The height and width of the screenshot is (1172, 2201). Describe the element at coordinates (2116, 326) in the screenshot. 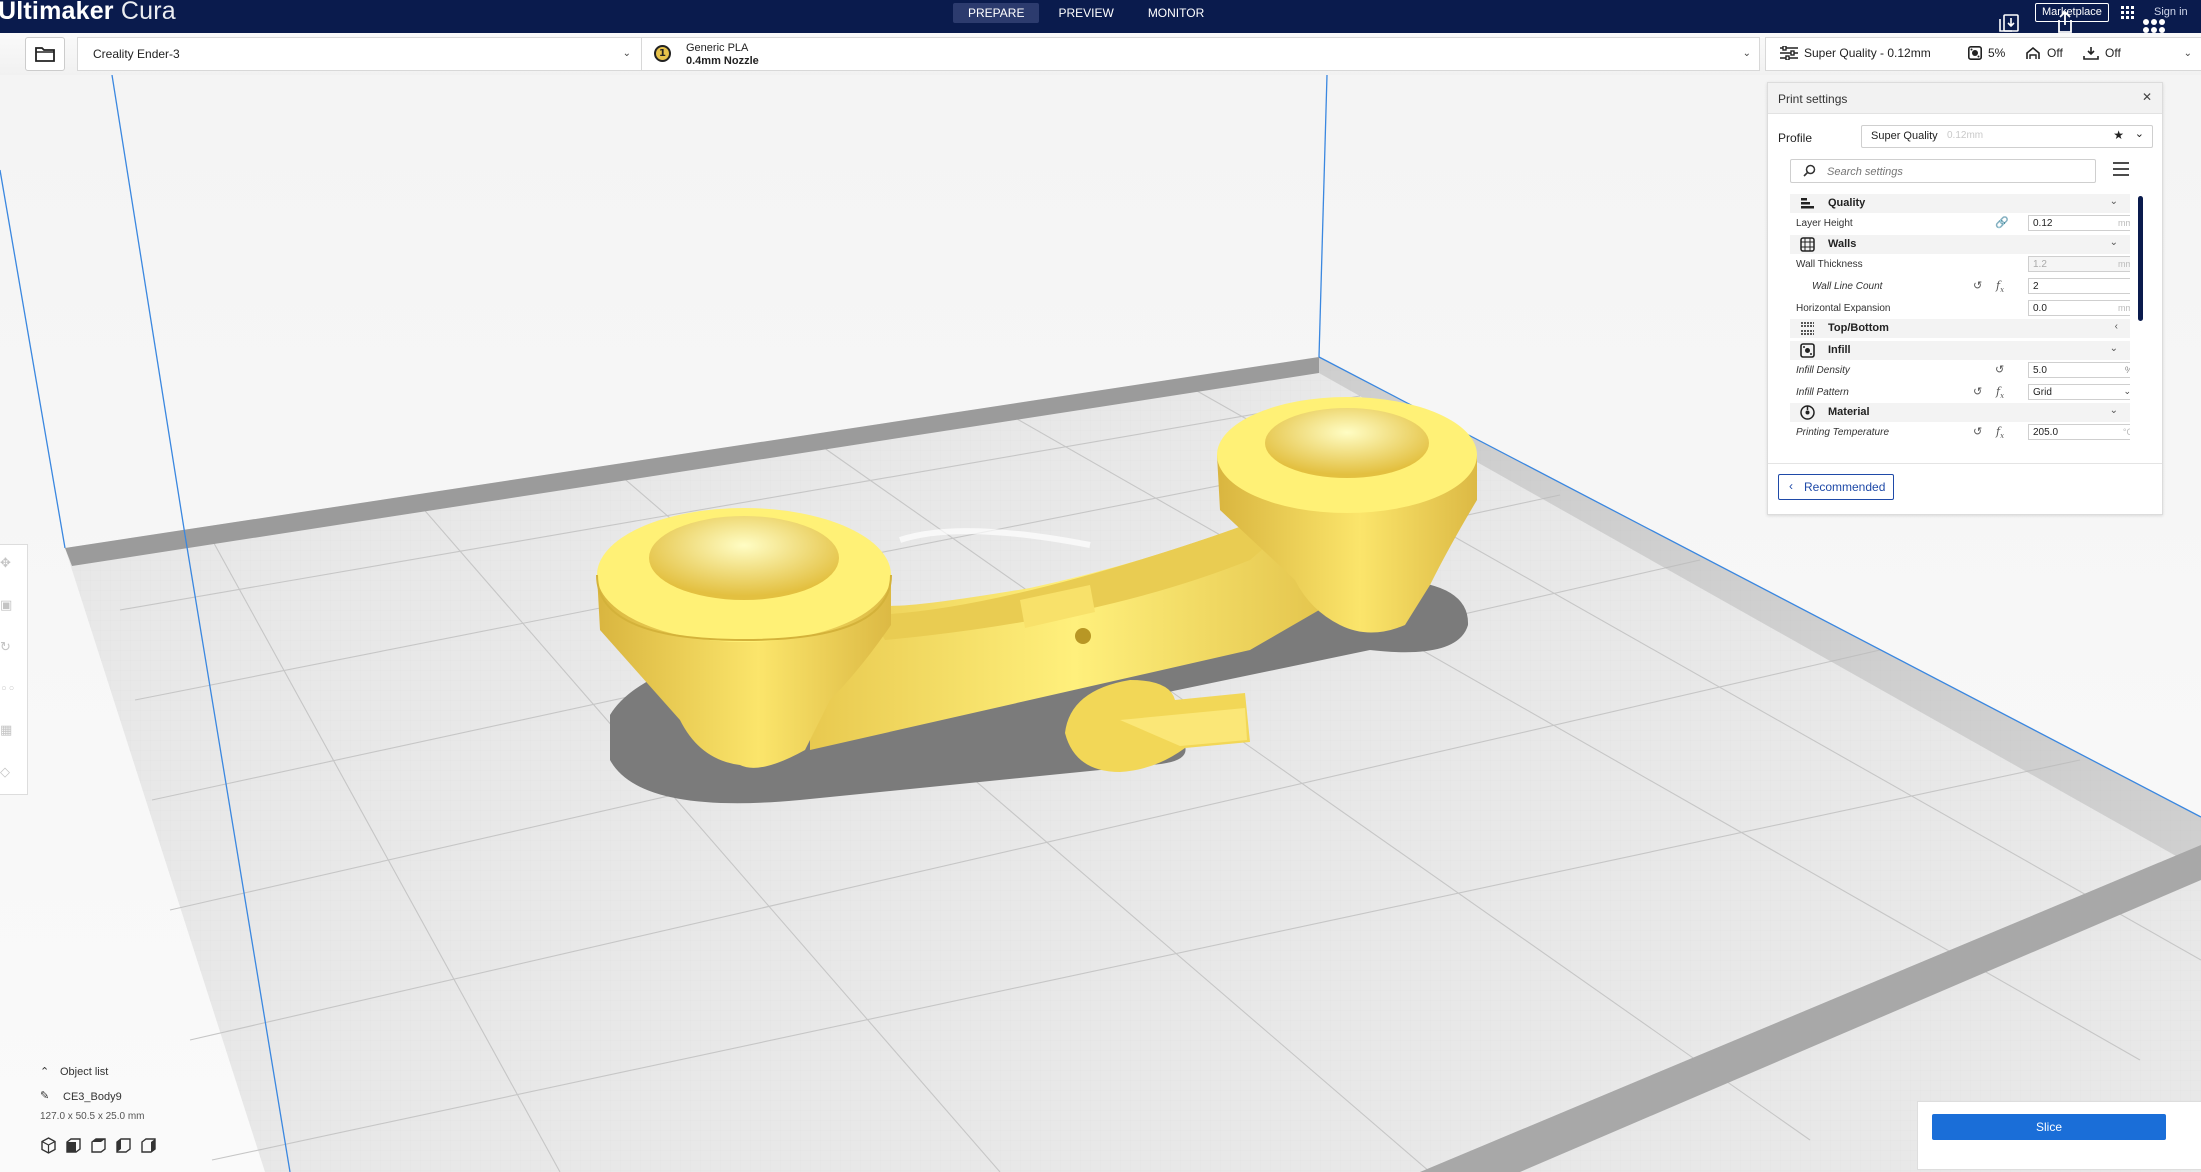

I see `chevron-left-icon: ‹` at that location.